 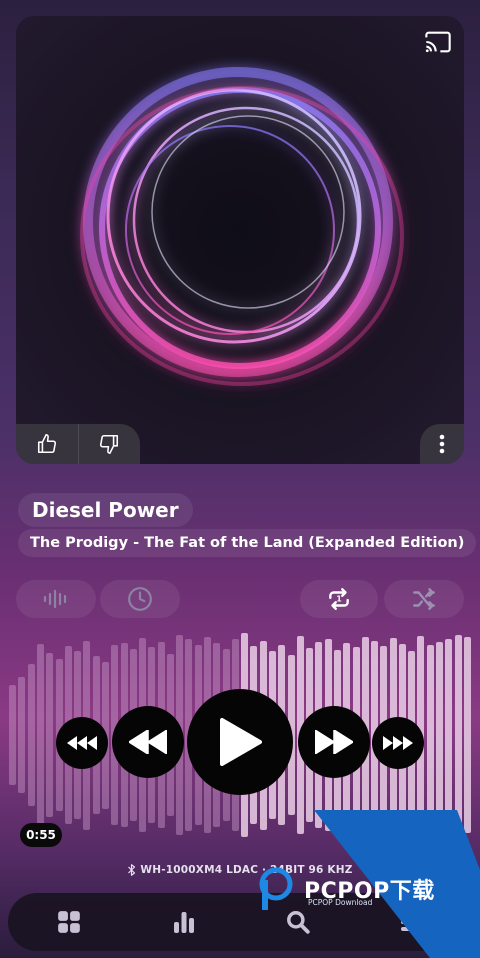 I want to click on thumbs-up-icon, so click(x=46, y=444).